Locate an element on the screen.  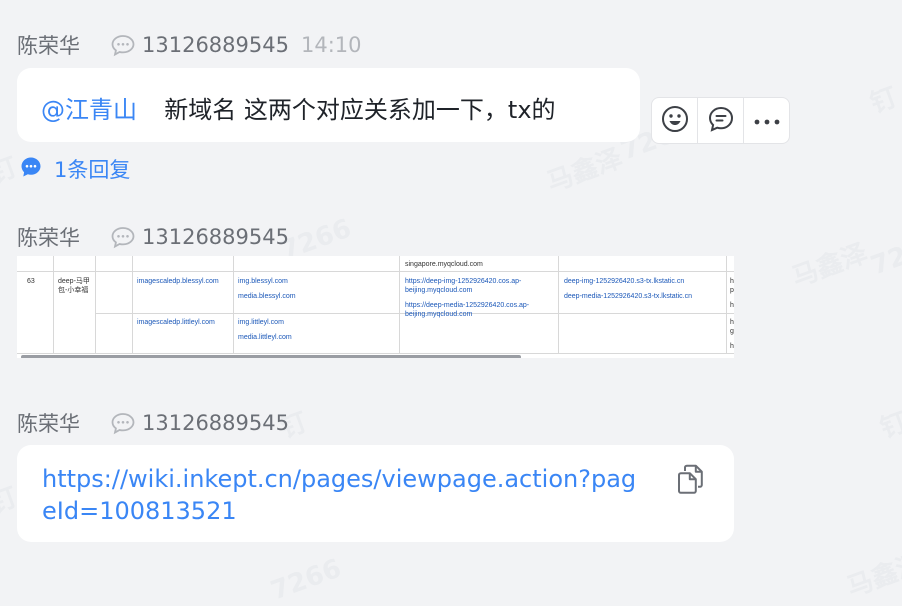
comment-icon is located at coordinates (721, 121).